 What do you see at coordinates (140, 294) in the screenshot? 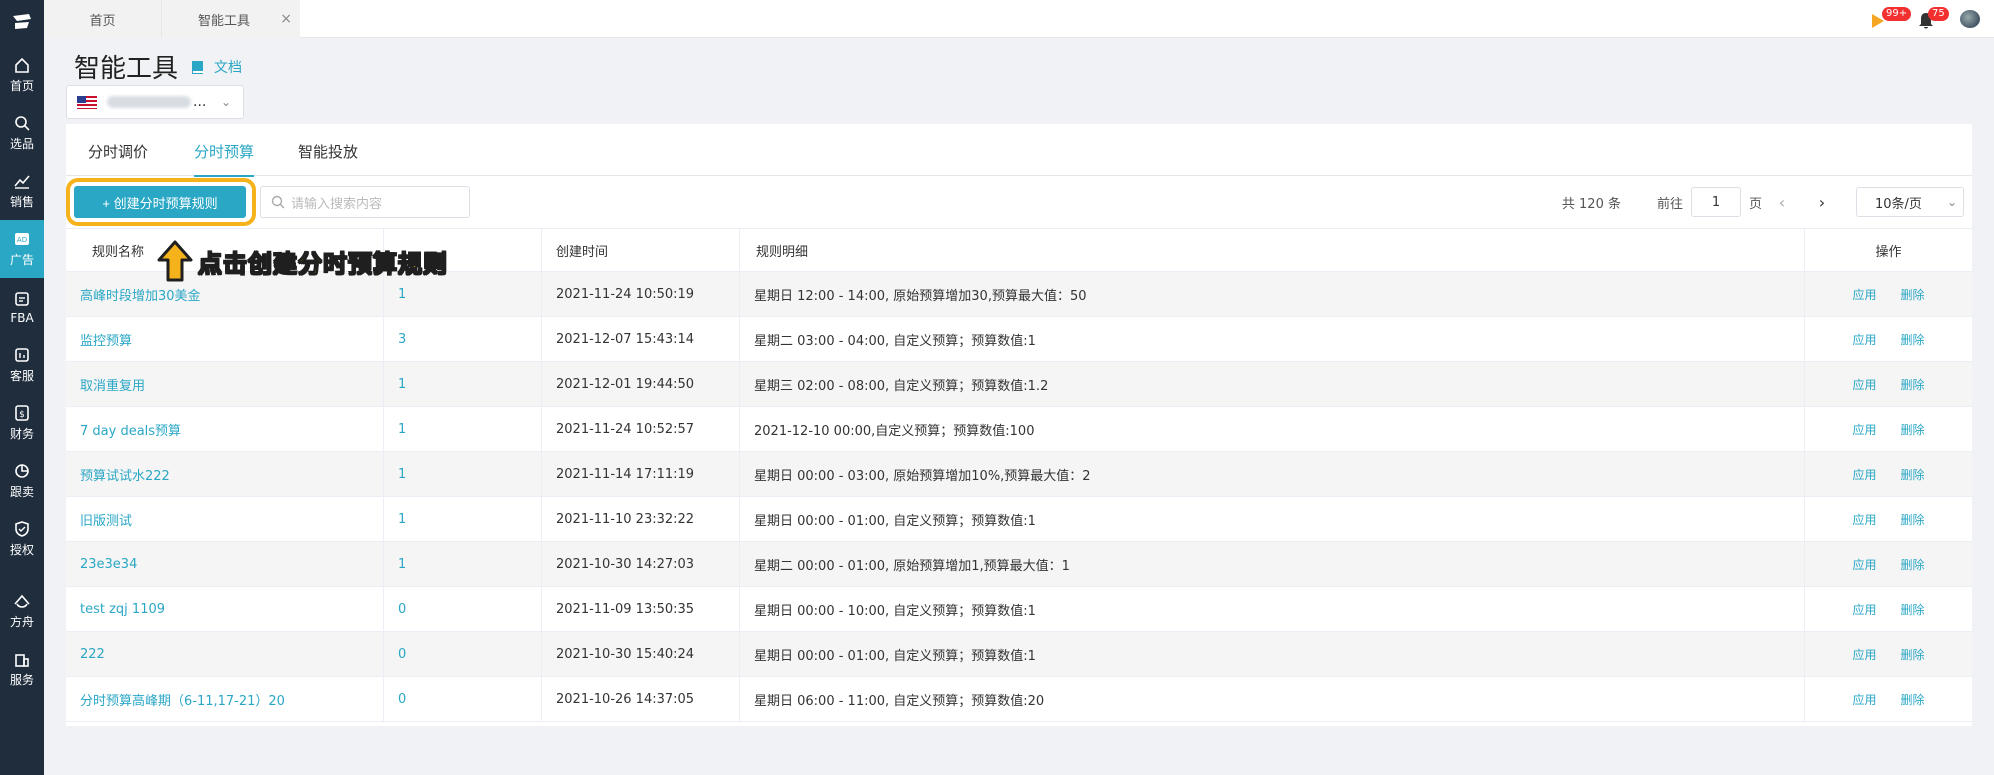
I see `rule-name-link: 高峰时段增加30美金` at bounding box center [140, 294].